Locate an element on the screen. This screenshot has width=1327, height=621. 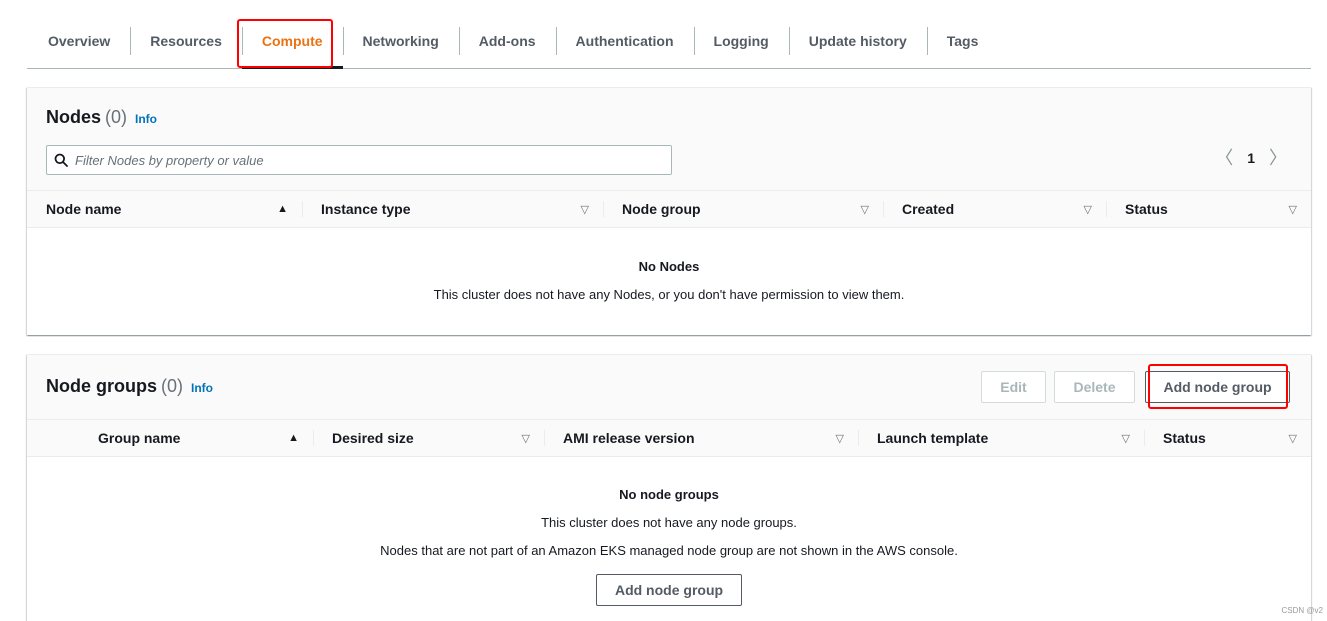
column-node-name: Node name ▲ is located at coordinates (164, 209).